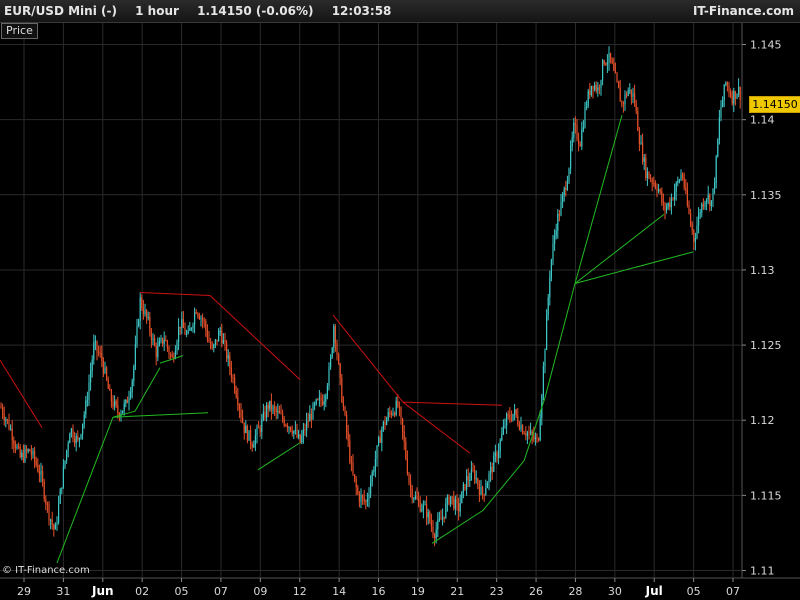 The width and height of the screenshot is (800, 600). I want to click on price-series-tag: Price, so click(19, 31).